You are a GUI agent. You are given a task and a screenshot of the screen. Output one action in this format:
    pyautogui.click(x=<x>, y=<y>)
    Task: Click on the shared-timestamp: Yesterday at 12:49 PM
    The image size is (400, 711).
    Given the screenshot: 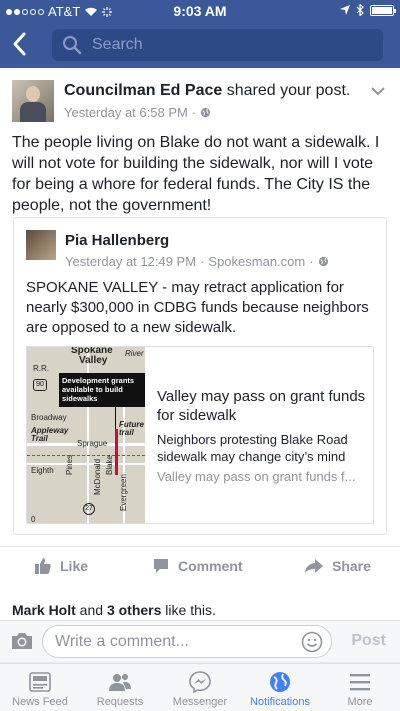 What is the action you would take?
    pyautogui.click(x=130, y=261)
    